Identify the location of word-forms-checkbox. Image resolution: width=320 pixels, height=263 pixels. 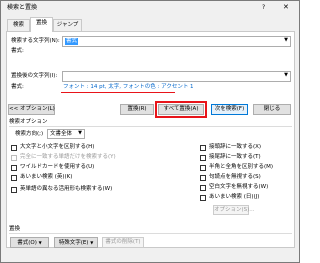
(14, 190).